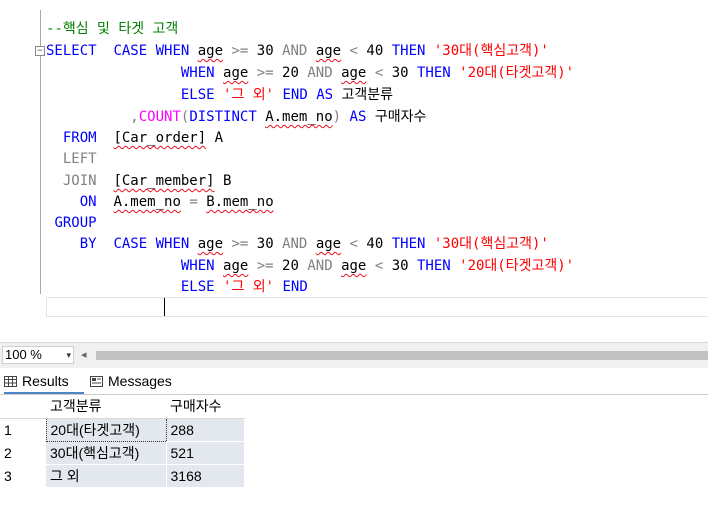 This screenshot has height=520, width=708. Describe the element at coordinates (106, 476) in the screenshot. I see `cell-segment: 그 외` at that location.